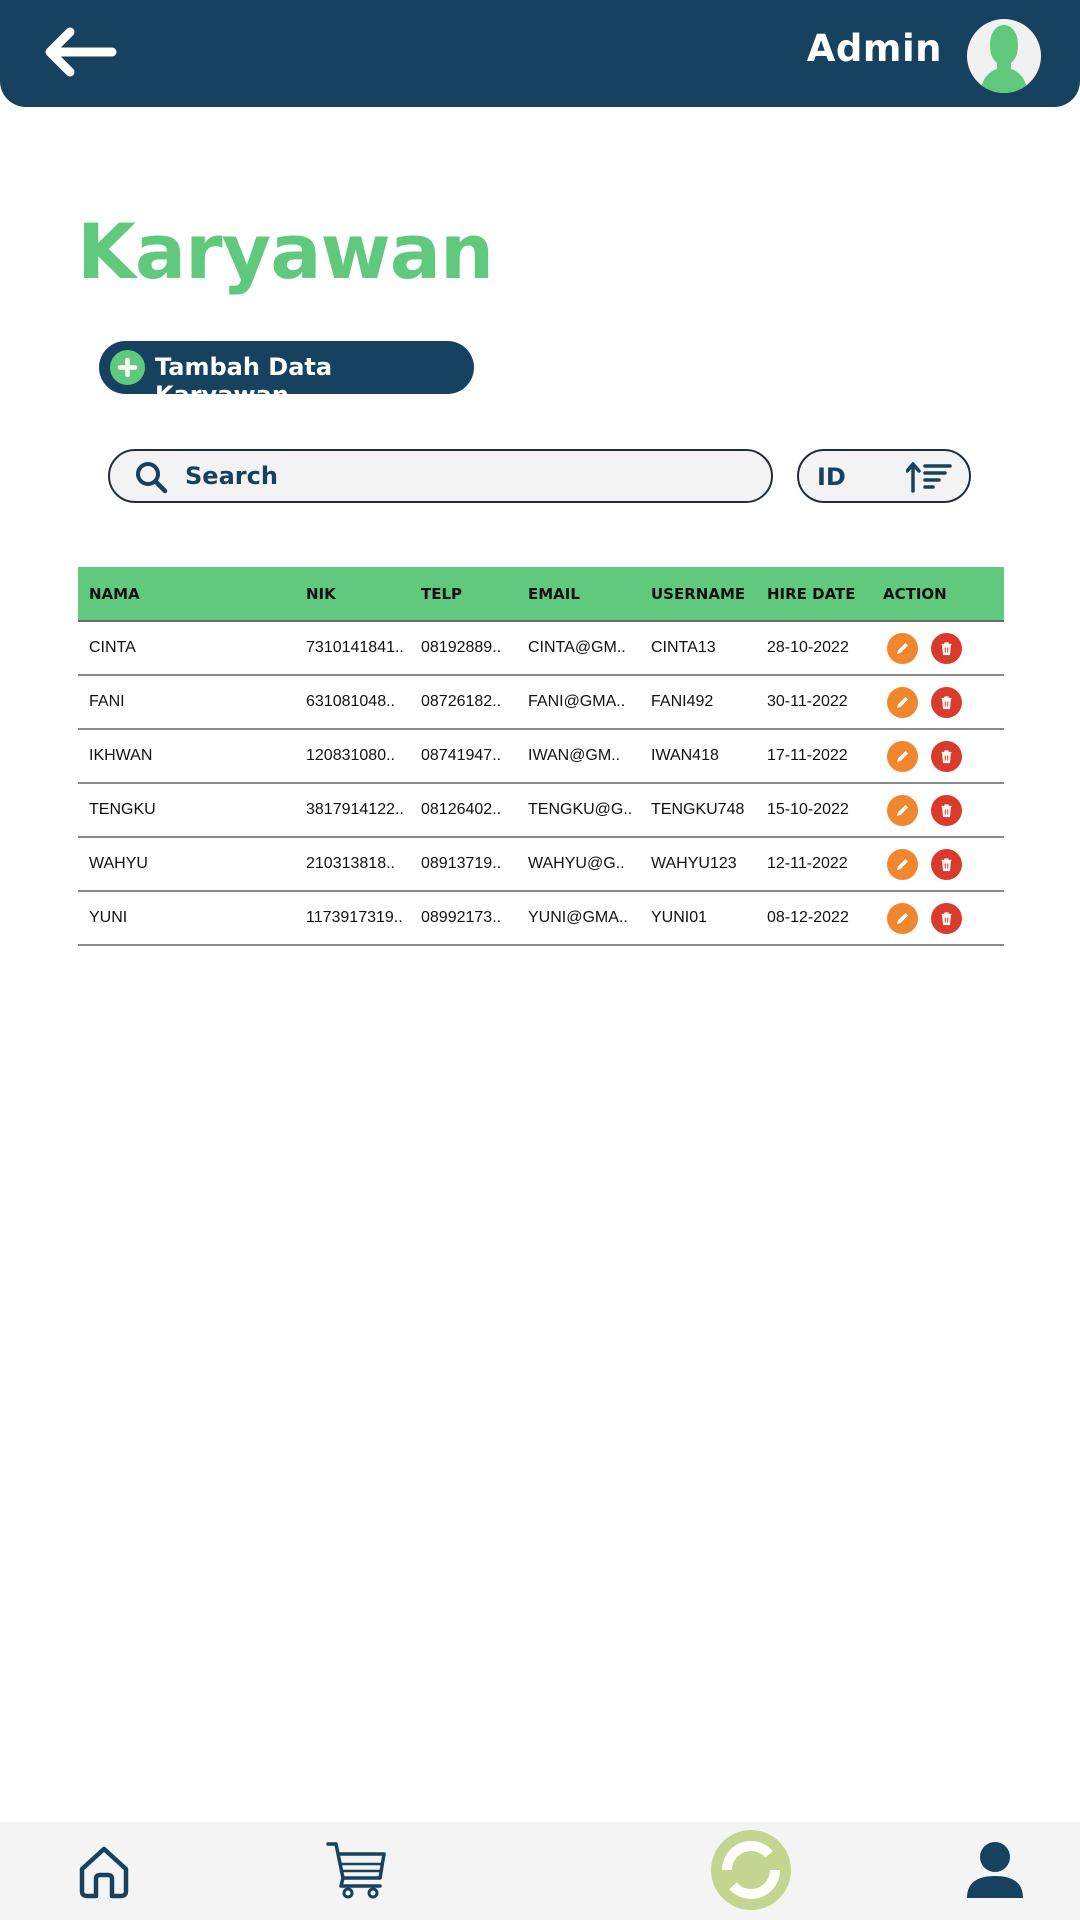 This screenshot has height=1920, width=1080. Describe the element at coordinates (540, 1871) in the screenshot. I see `bottom-navigation` at that location.